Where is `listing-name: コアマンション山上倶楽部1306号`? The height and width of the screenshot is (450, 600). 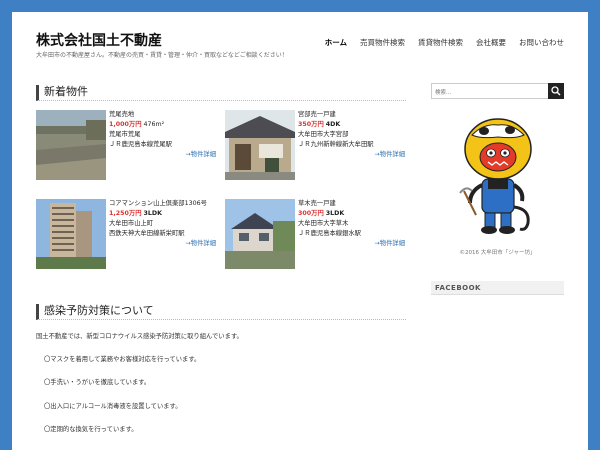 listing-name: コアマンション山上倶楽部1306号 is located at coordinates (162, 204).